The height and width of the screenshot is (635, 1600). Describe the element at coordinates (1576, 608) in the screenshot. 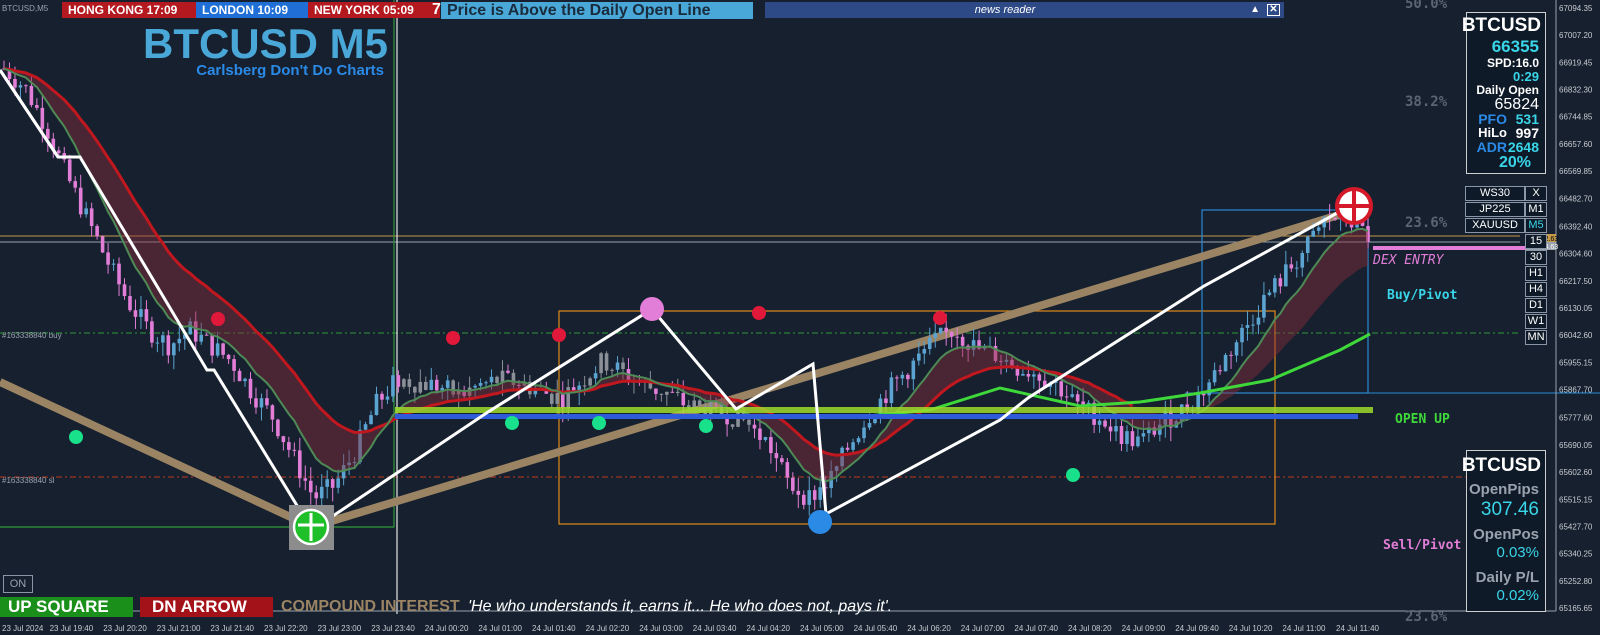

I see `price-tick-label: 65165.65` at that location.